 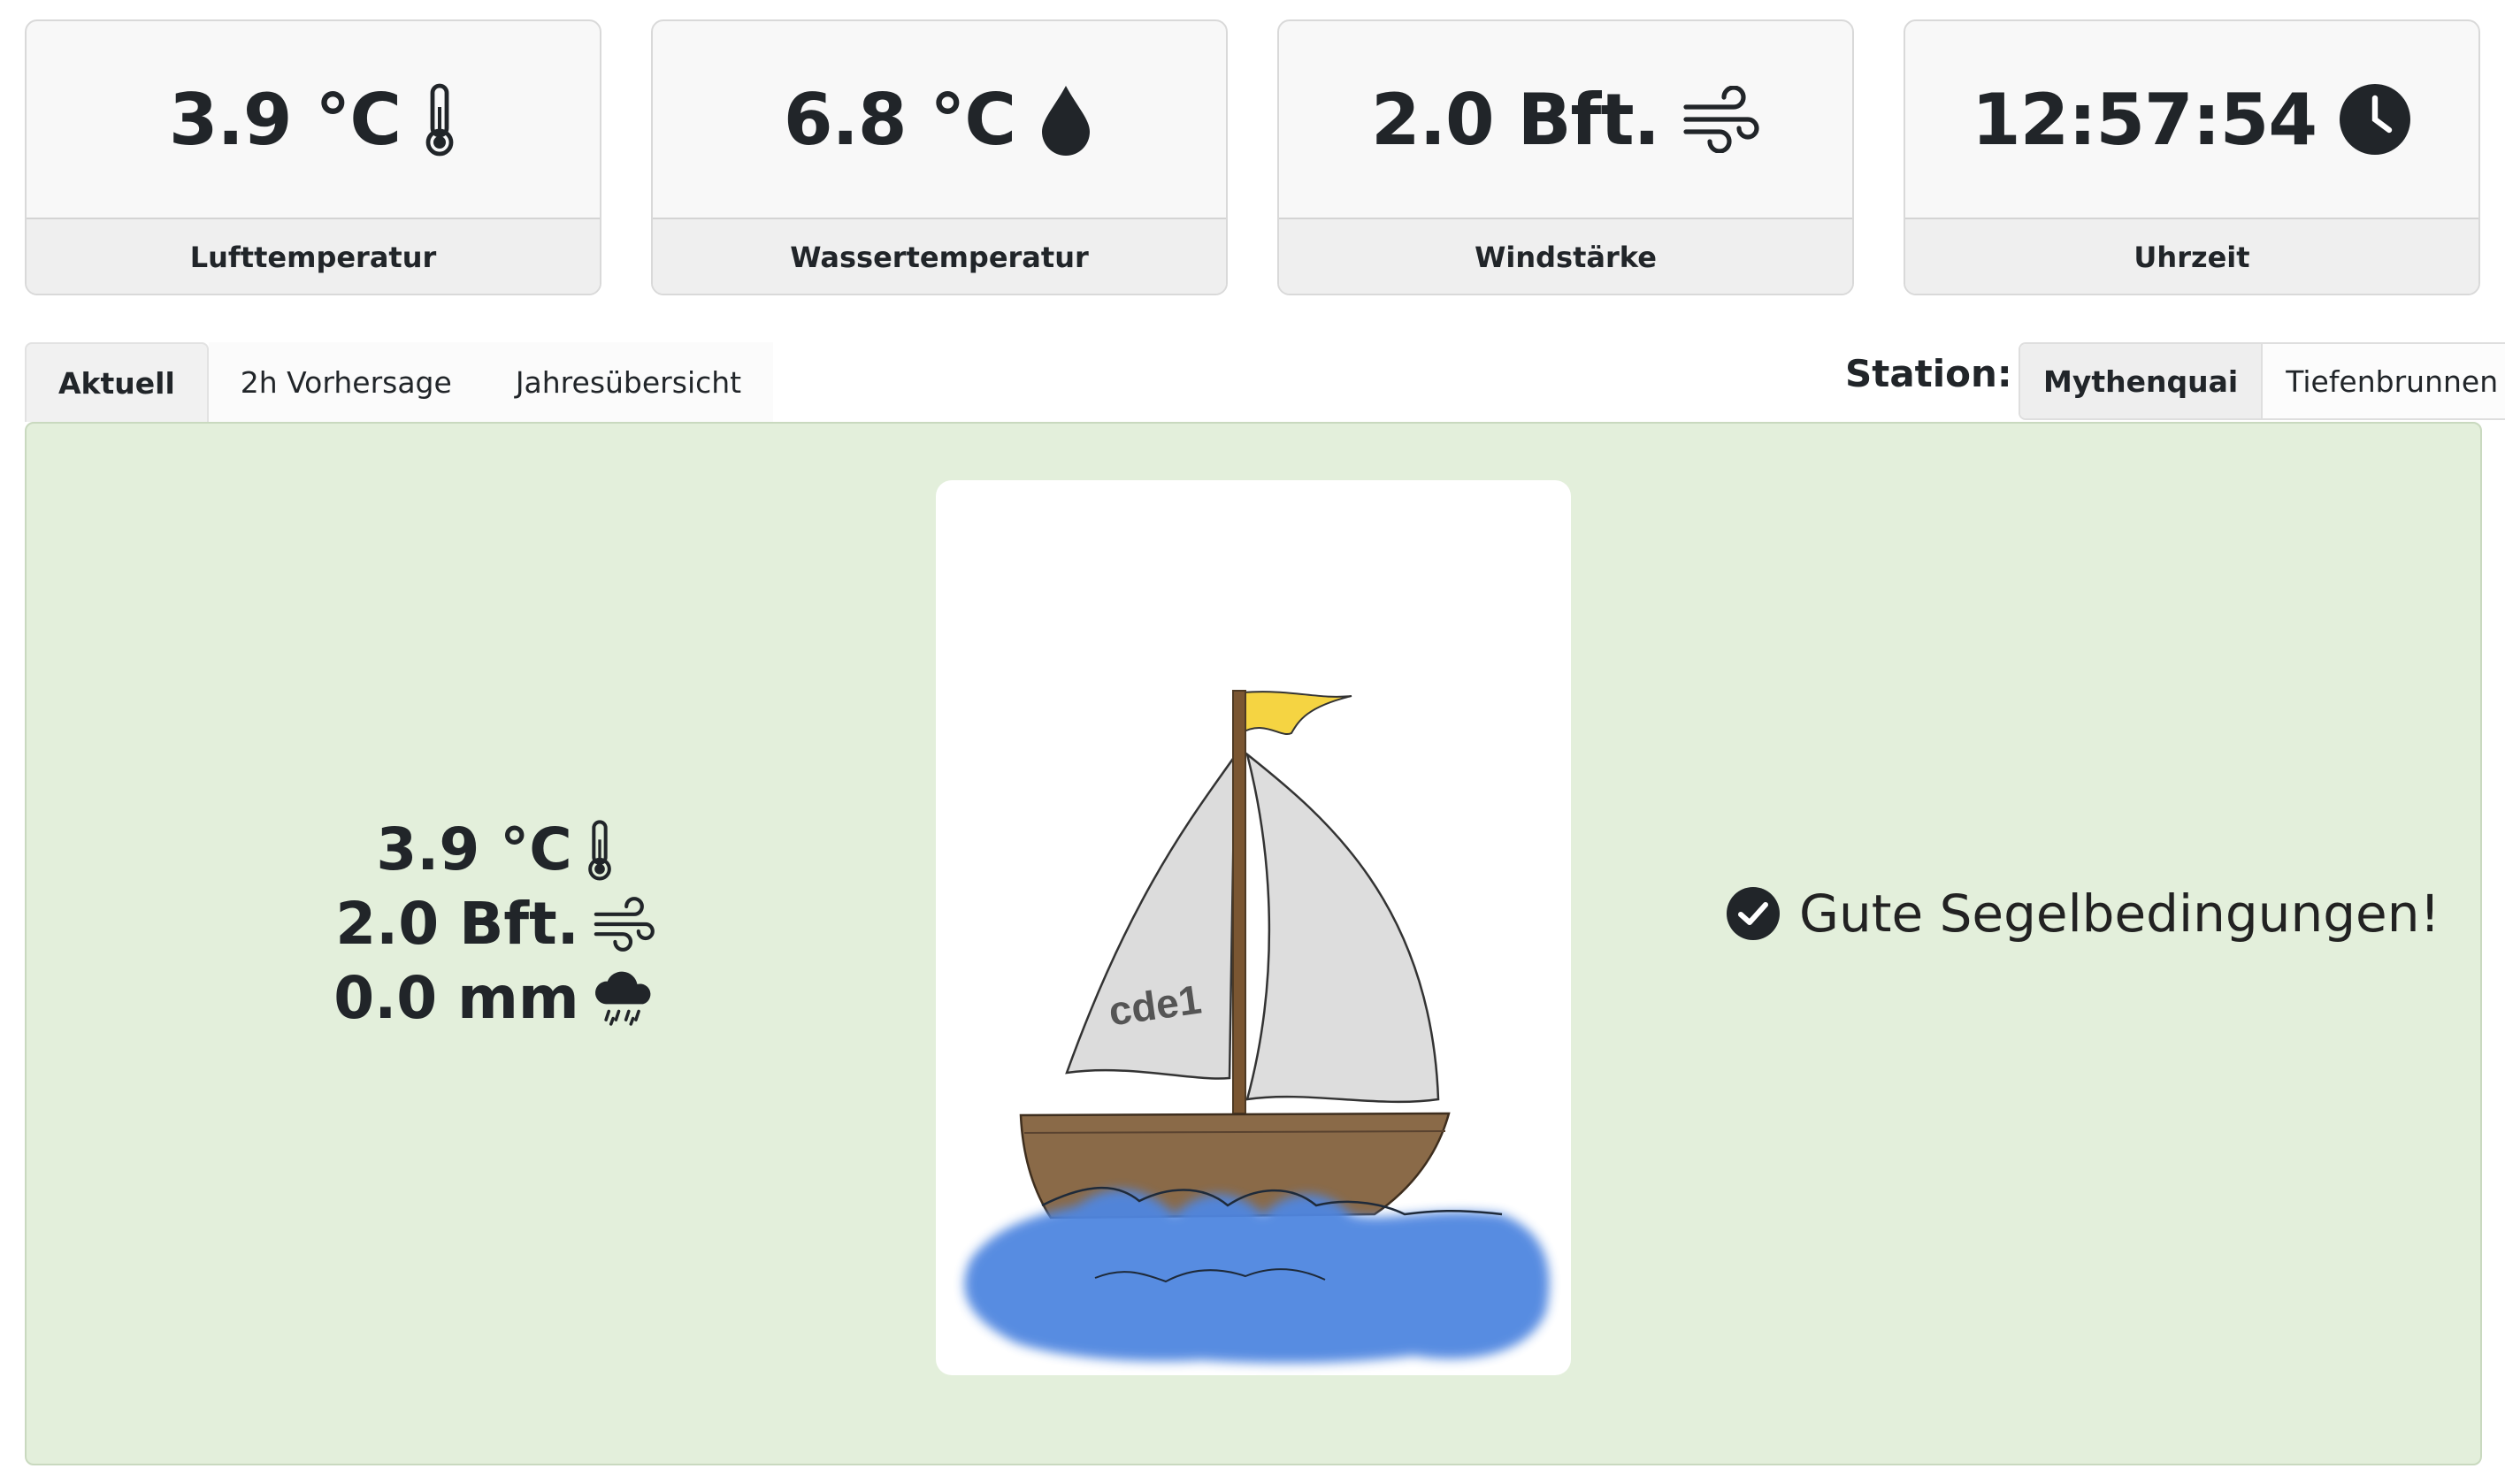 I want to click on tab-aktuell: Aktuell, so click(x=117, y=382).